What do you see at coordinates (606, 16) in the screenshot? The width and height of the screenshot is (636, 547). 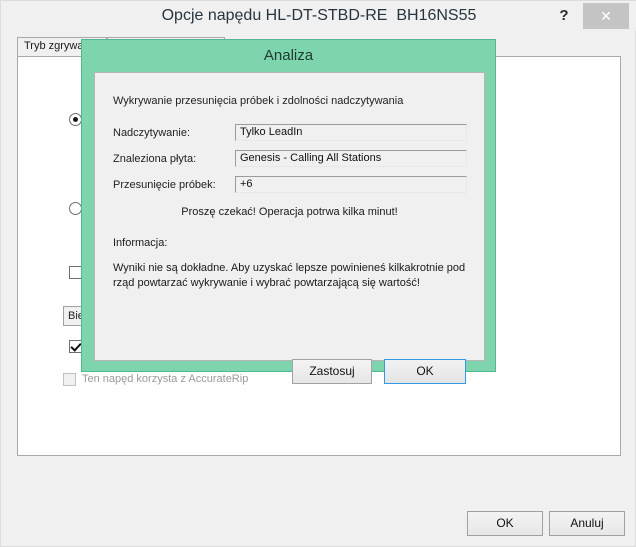 I see `close-icon: ✕` at bounding box center [606, 16].